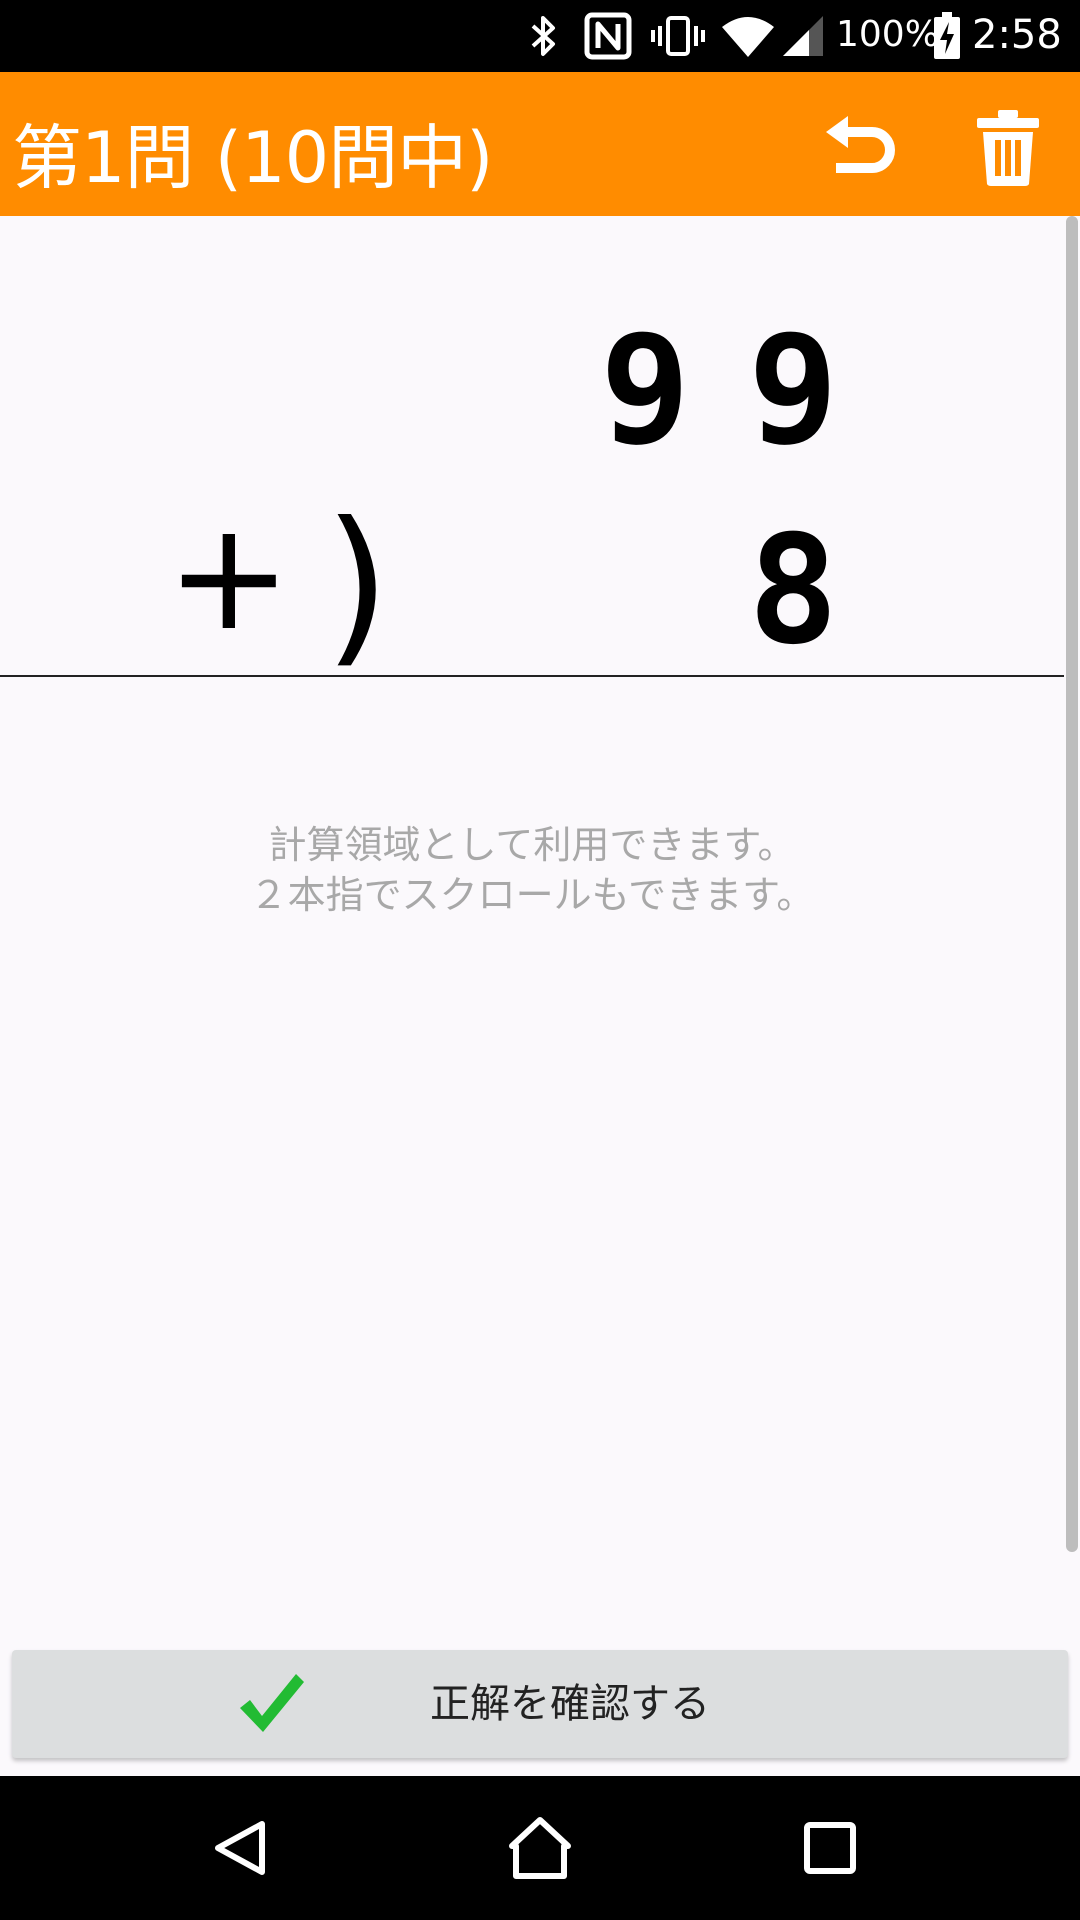  Describe the element at coordinates (532, 870) in the screenshot. I see `workspace-hint: 計算領域として利用できます。 ２本指でスクロールもできます。` at that location.